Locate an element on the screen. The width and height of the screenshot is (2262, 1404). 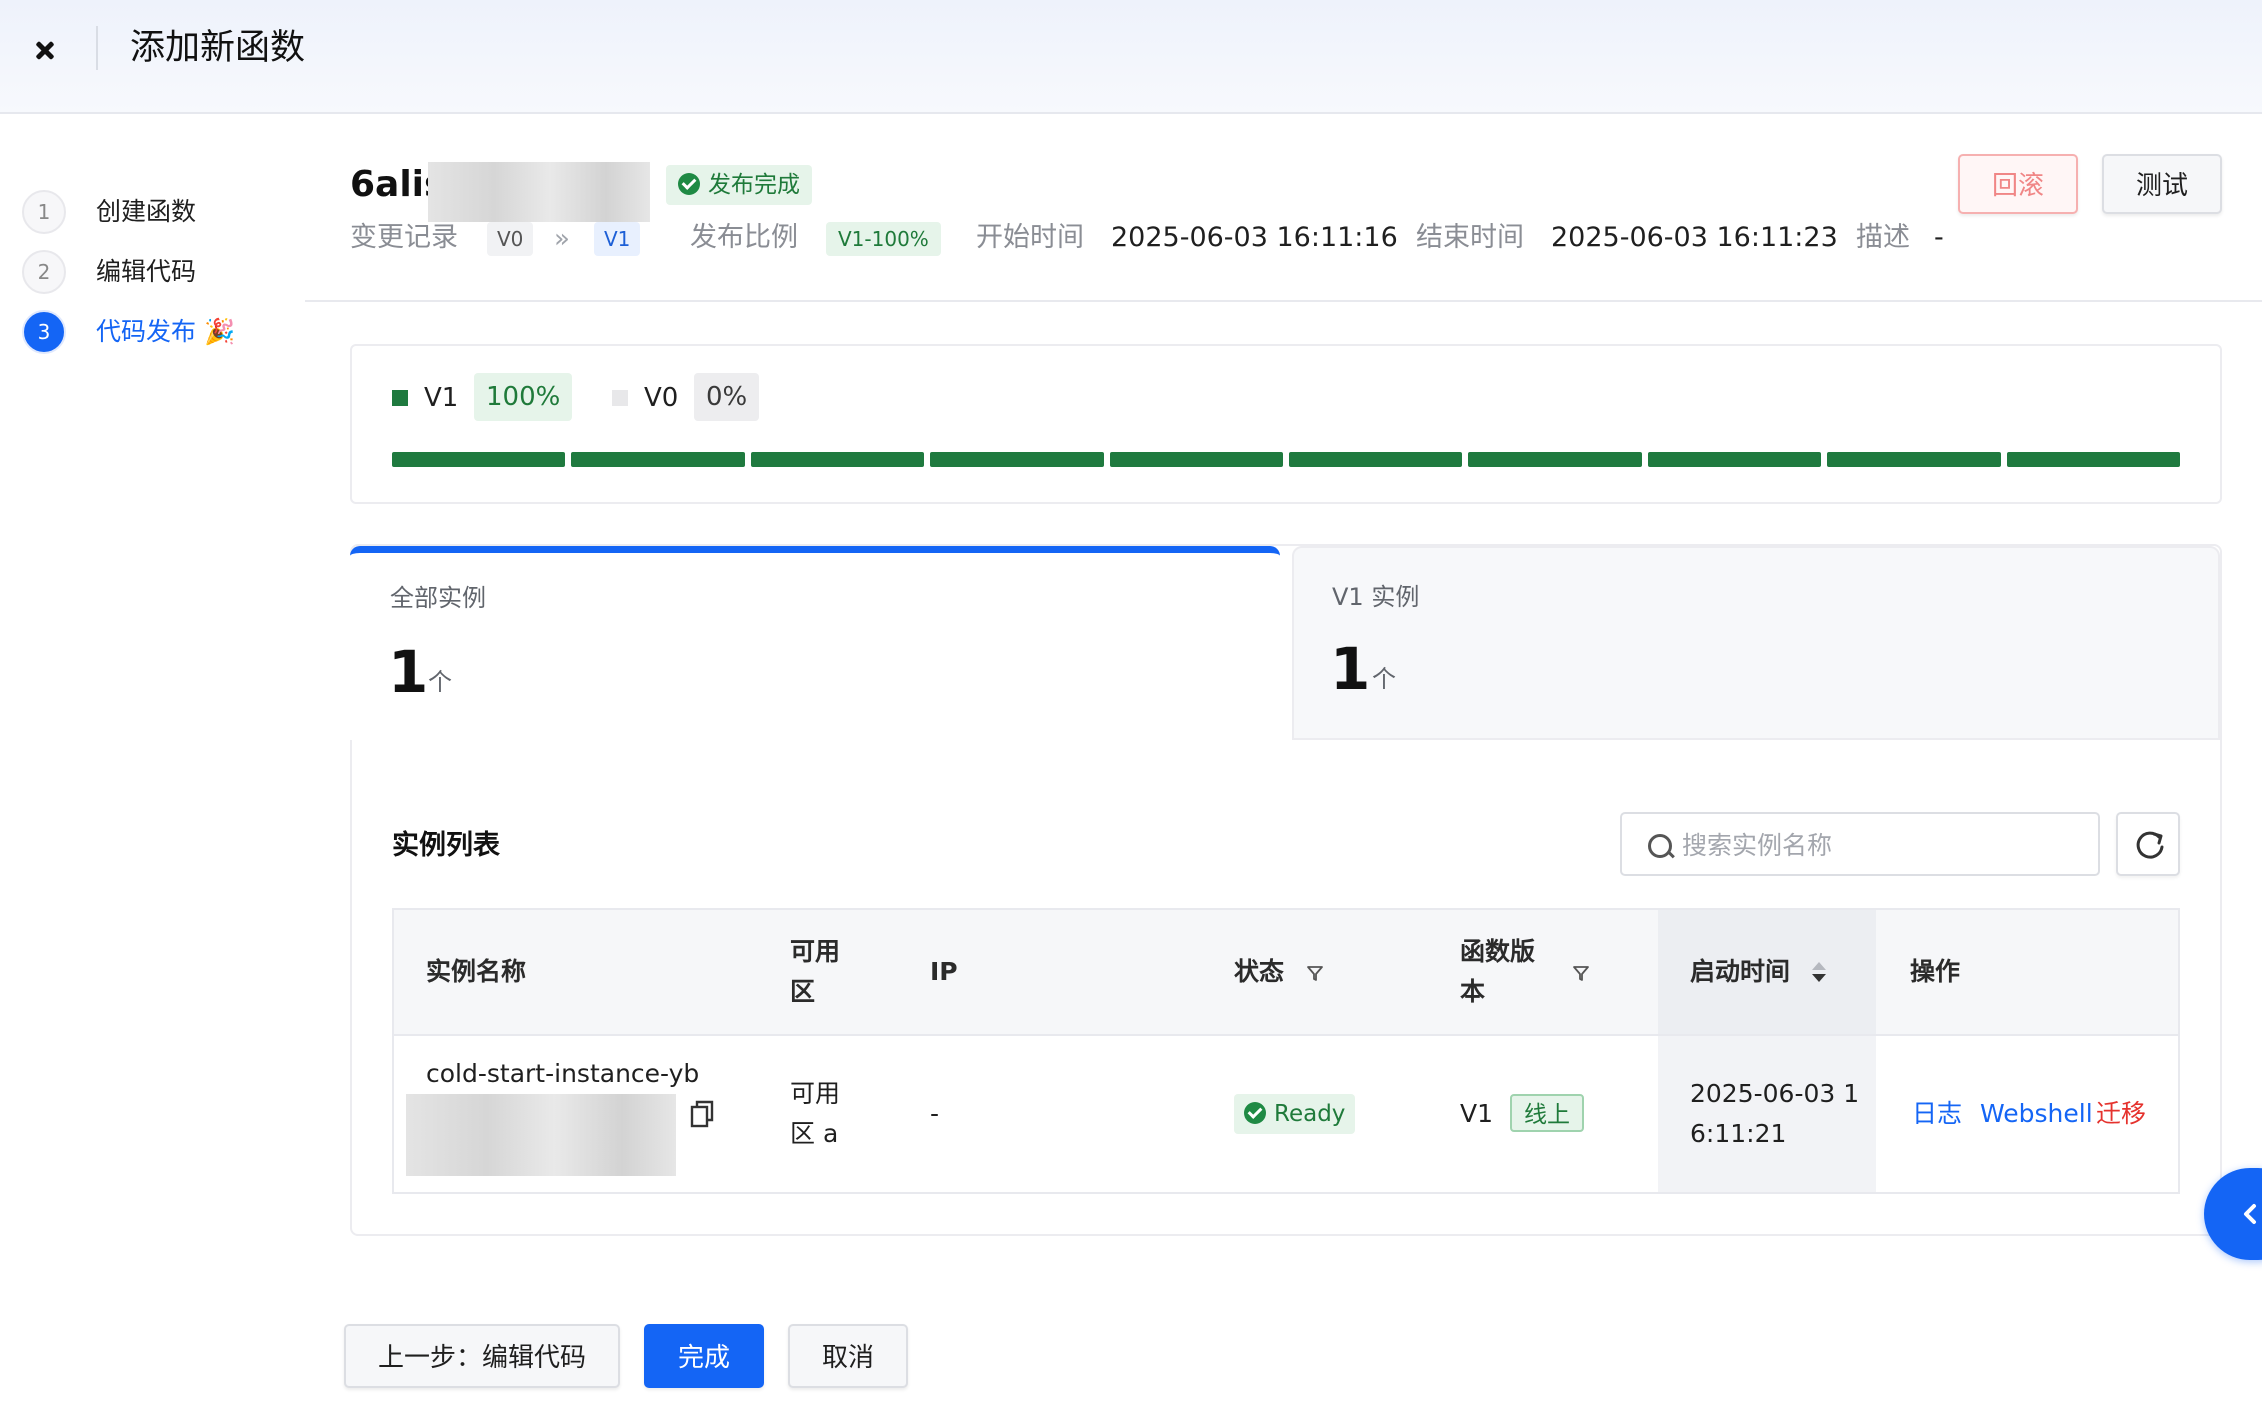
col-header-zone-2: 区 is located at coordinates (803, 991).